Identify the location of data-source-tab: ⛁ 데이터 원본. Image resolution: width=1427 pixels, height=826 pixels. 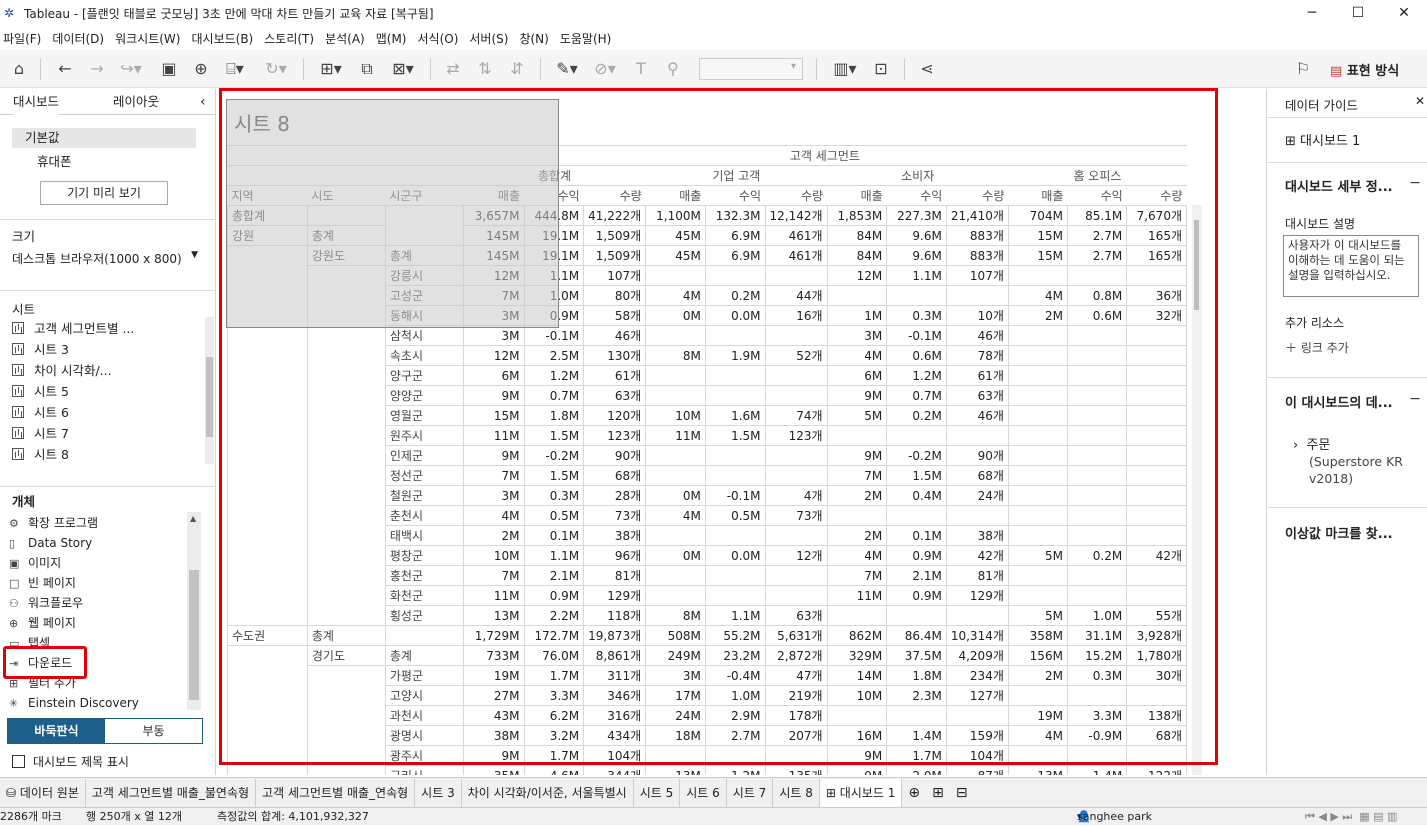
(43, 792).